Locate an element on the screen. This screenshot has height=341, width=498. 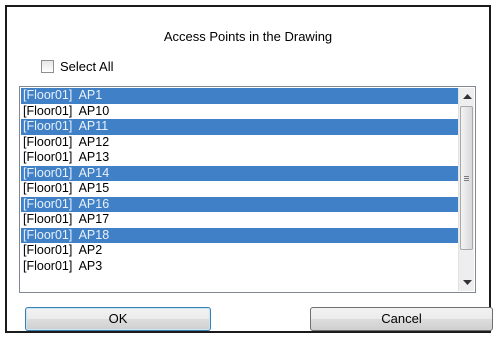
list-item: [Floor01] AP15 is located at coordinates (239, 189).